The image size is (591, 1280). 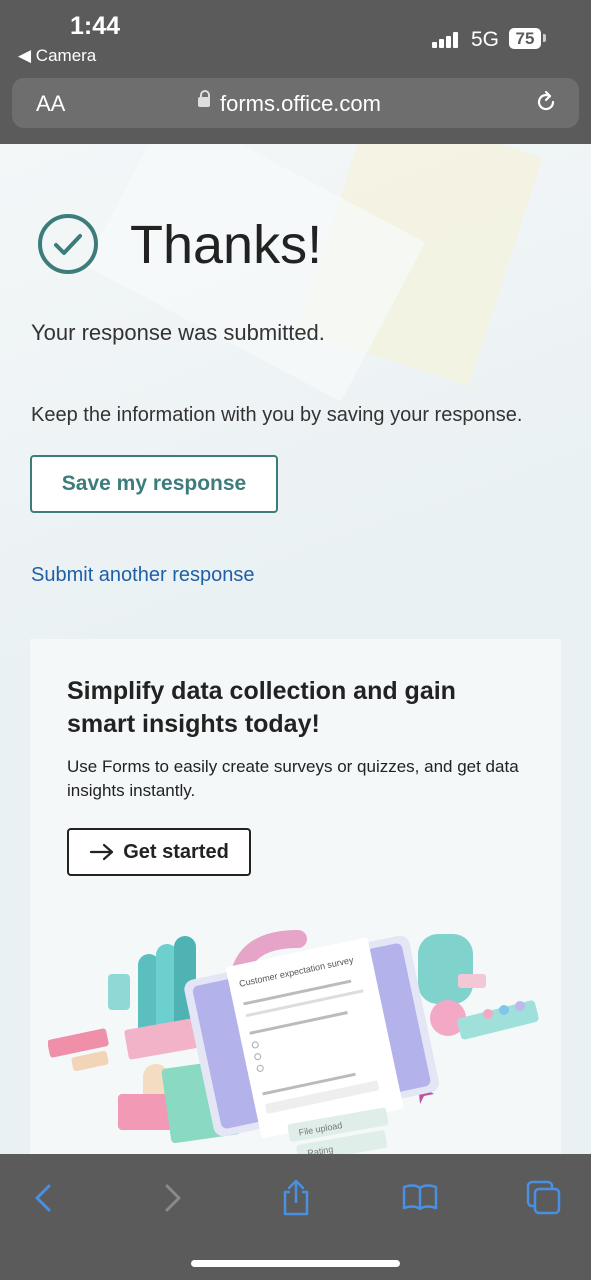 I want to click on address-bar: AA forms.office.com, so click(x=295, y=103).